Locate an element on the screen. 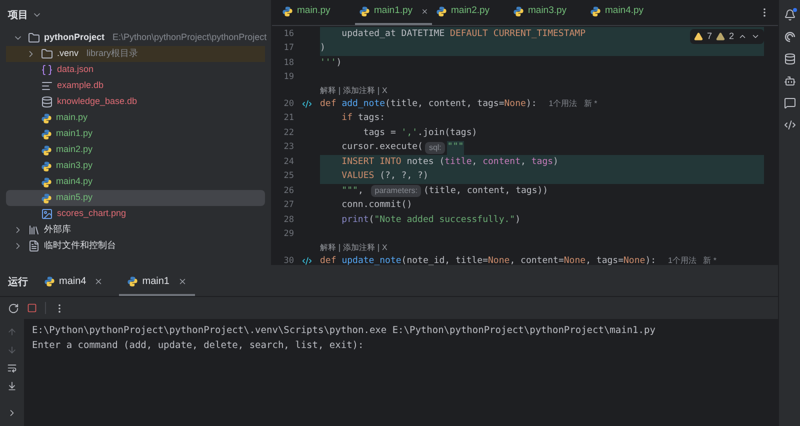 This screenshot has width=800, height=426. tree-item: knowledge_base.db is located at coordinates (135, 102).